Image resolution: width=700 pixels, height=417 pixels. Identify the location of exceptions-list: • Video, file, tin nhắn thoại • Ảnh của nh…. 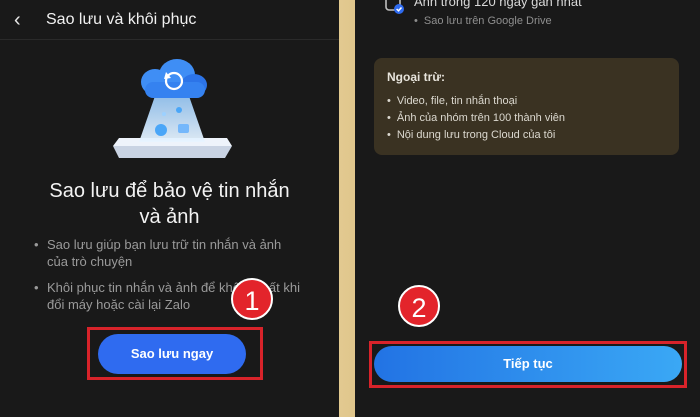
(476, 118).